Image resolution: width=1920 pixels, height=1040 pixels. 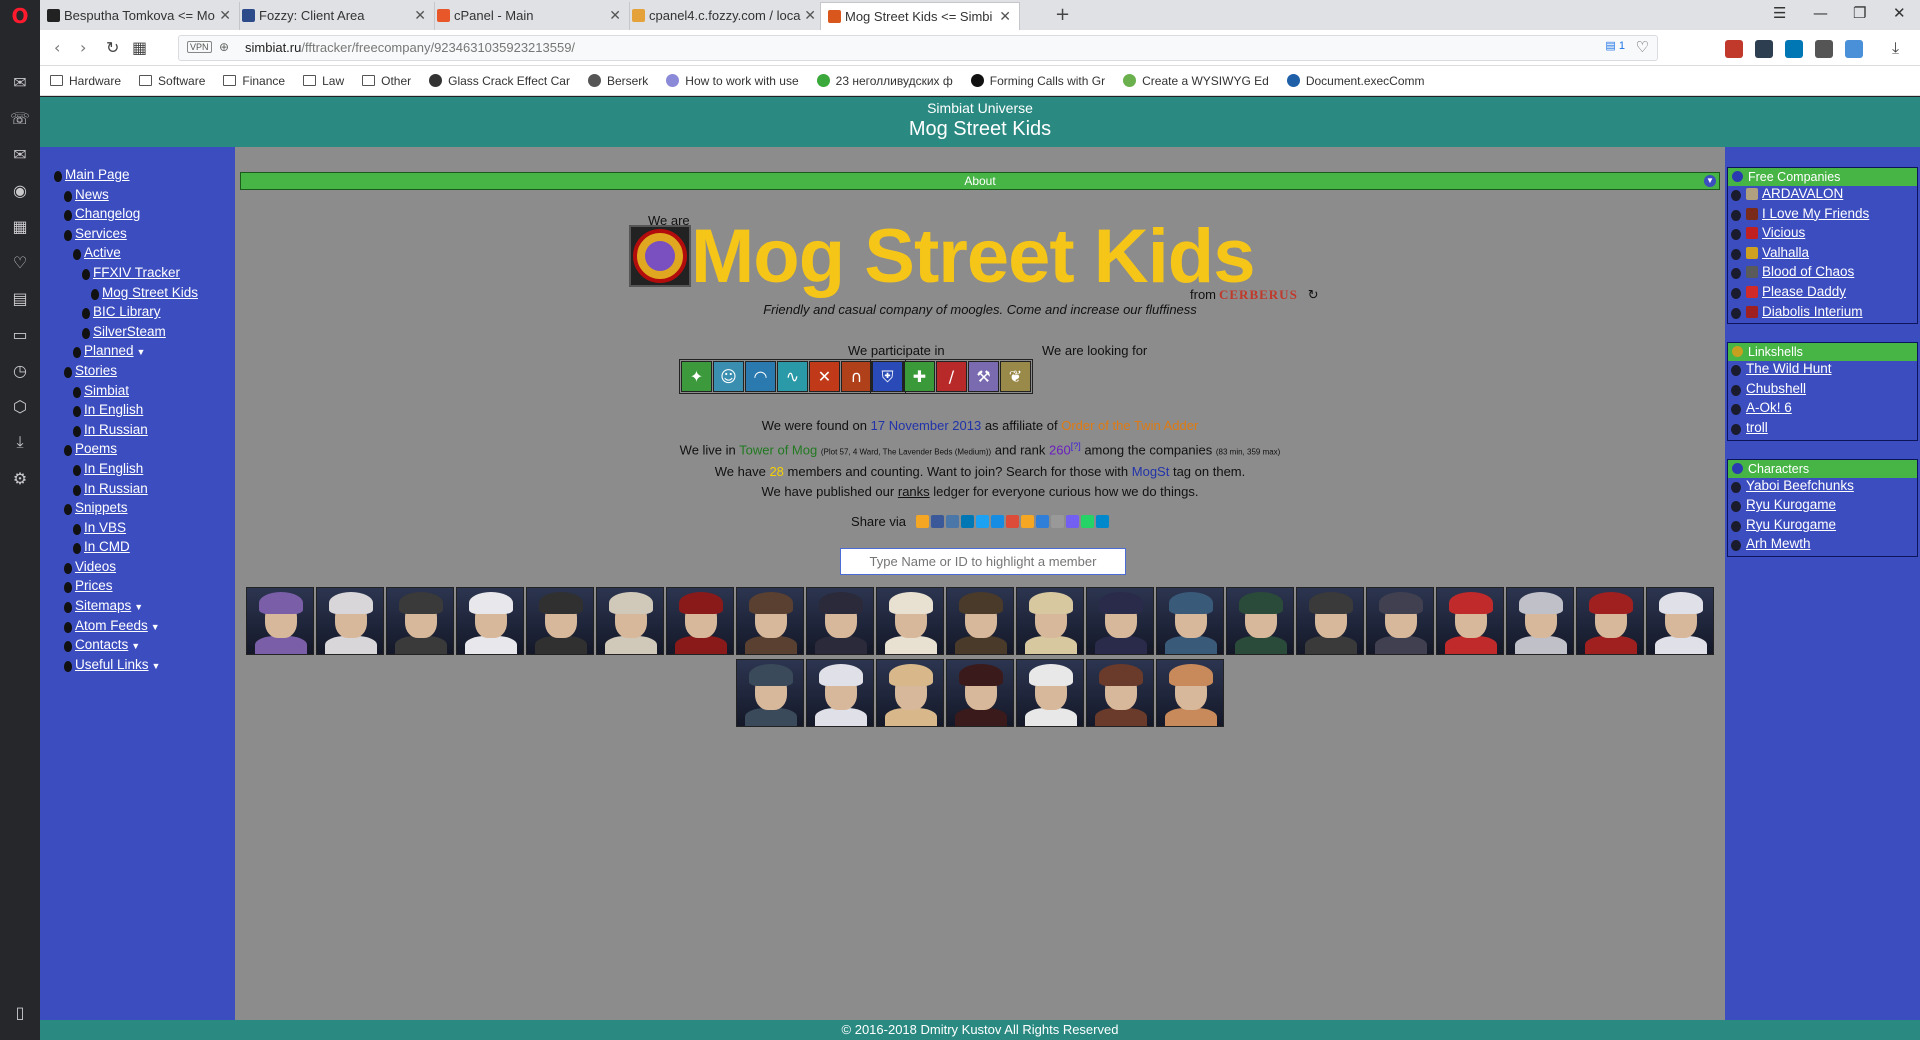 I want to click on messenger-icon: ✉, so click(x=20, y=82).